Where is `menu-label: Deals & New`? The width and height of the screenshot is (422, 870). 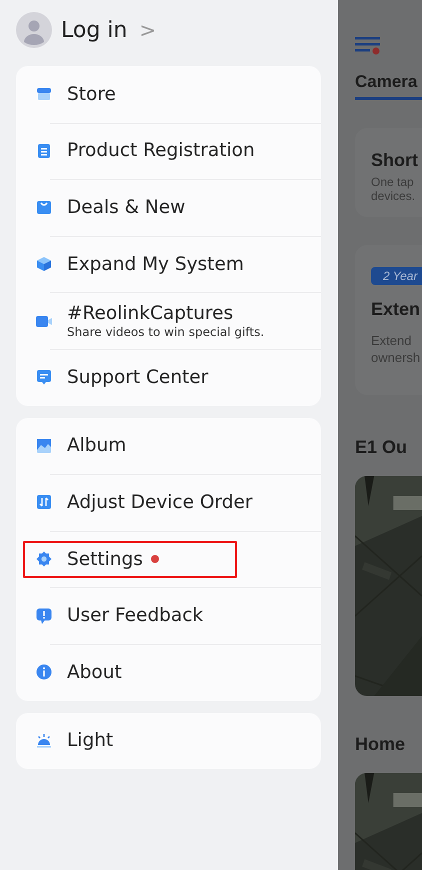 menu-label: Deals & New is located at coordinates (126, 207).